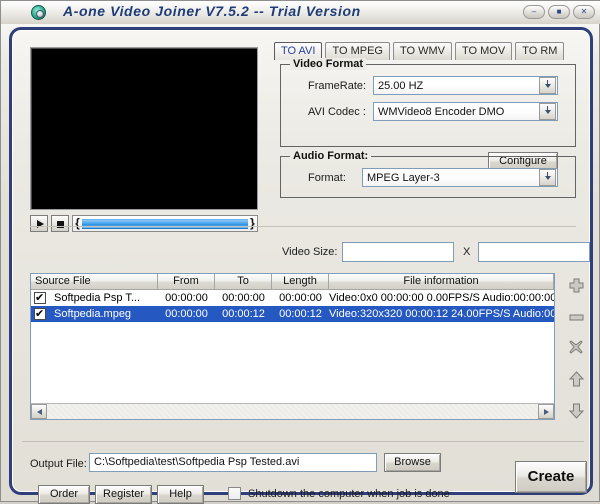 The image size is (600, 504). I want to click on framerate-select: 25.00 HZ, so click(465, 85).